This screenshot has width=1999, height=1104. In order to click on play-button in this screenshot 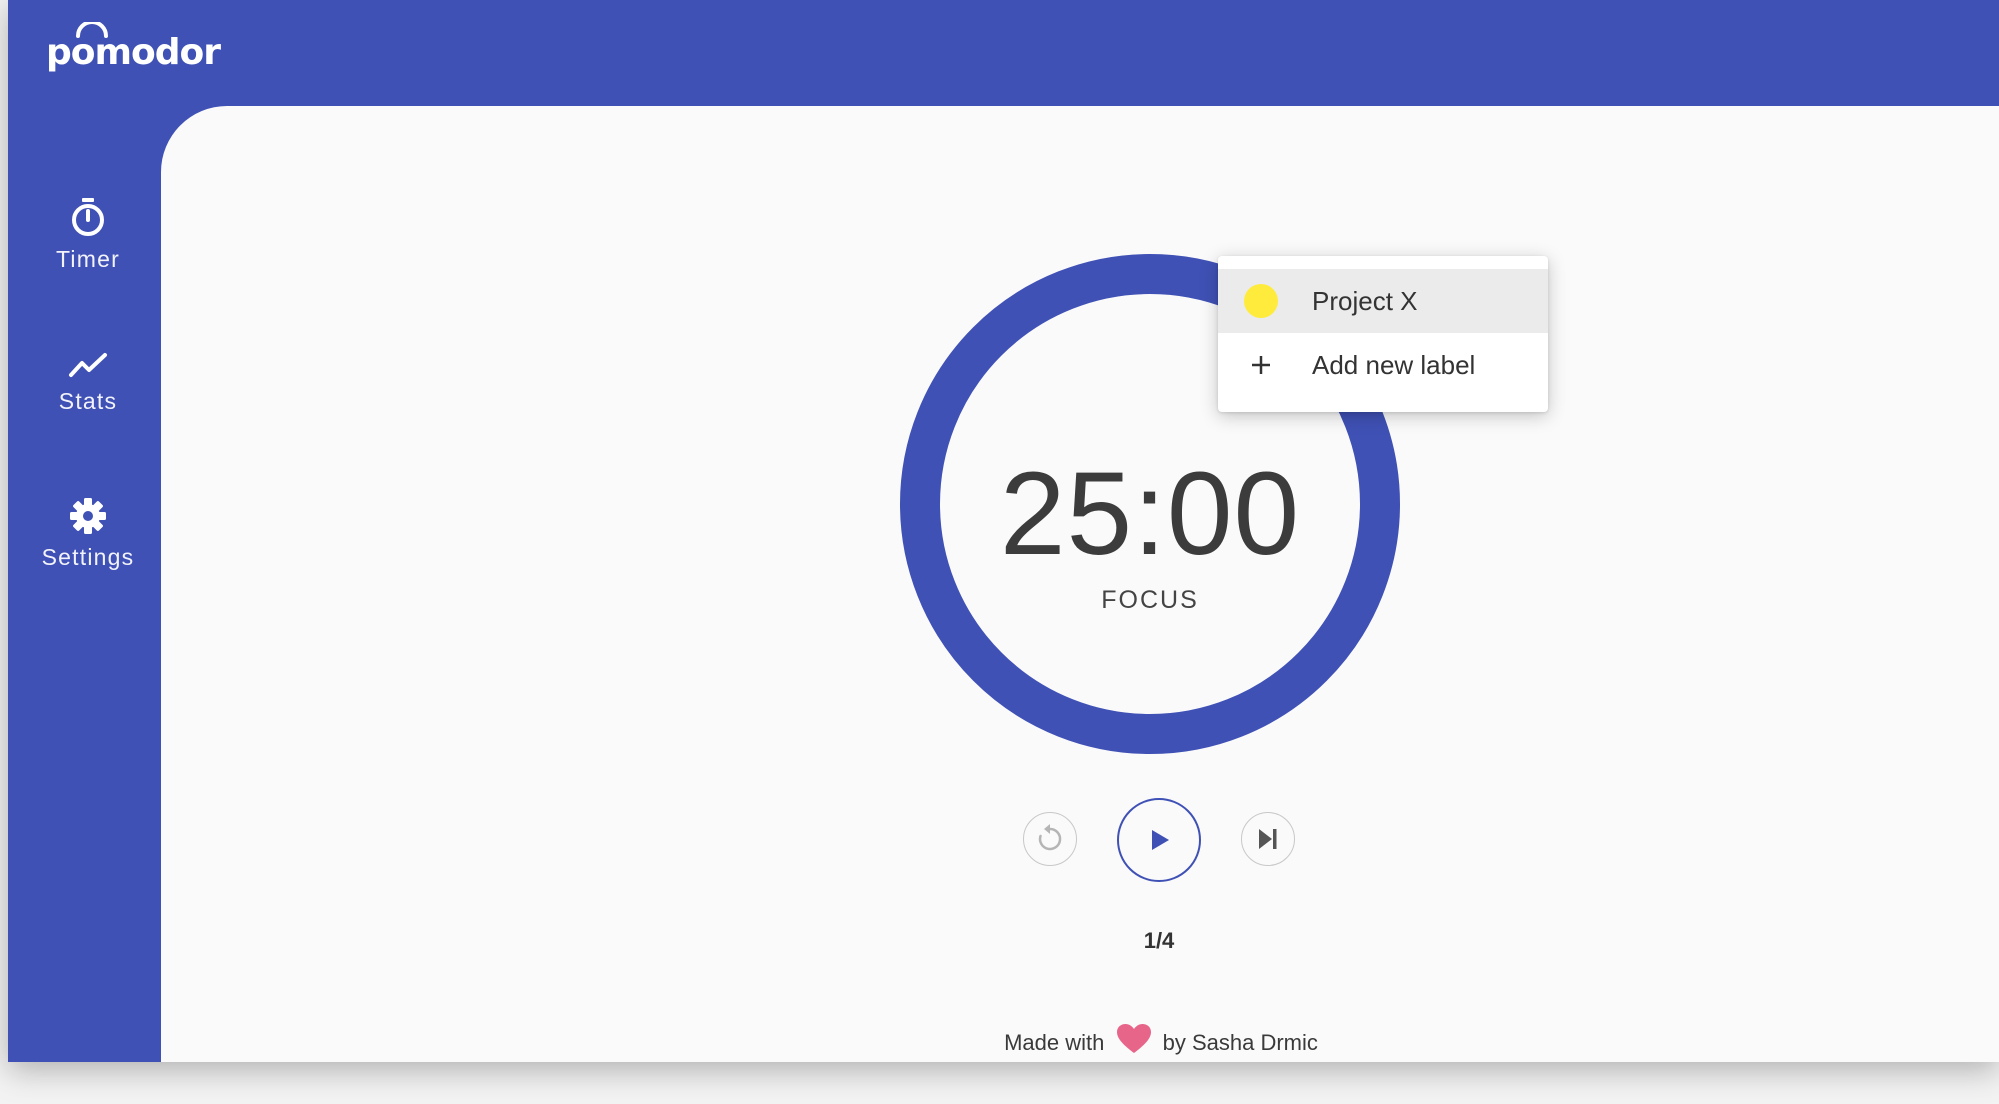, I will do `click(1159, 840)`.